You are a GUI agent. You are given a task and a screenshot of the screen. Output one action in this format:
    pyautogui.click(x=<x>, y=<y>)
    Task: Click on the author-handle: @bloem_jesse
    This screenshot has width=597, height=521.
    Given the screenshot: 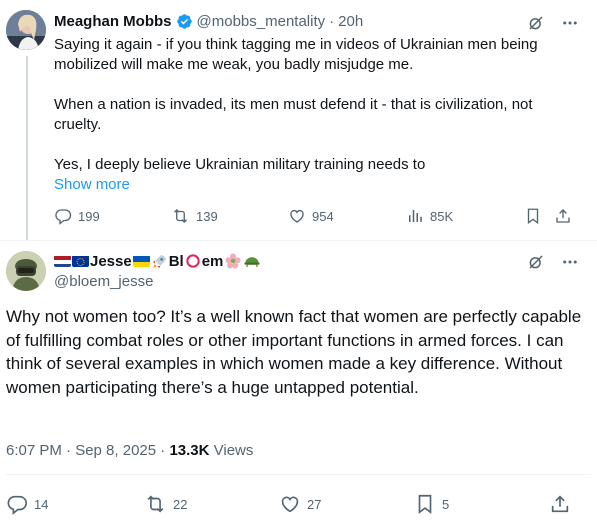 What is the action you would take?
    pyautogui.click(x=103, y=281)
    